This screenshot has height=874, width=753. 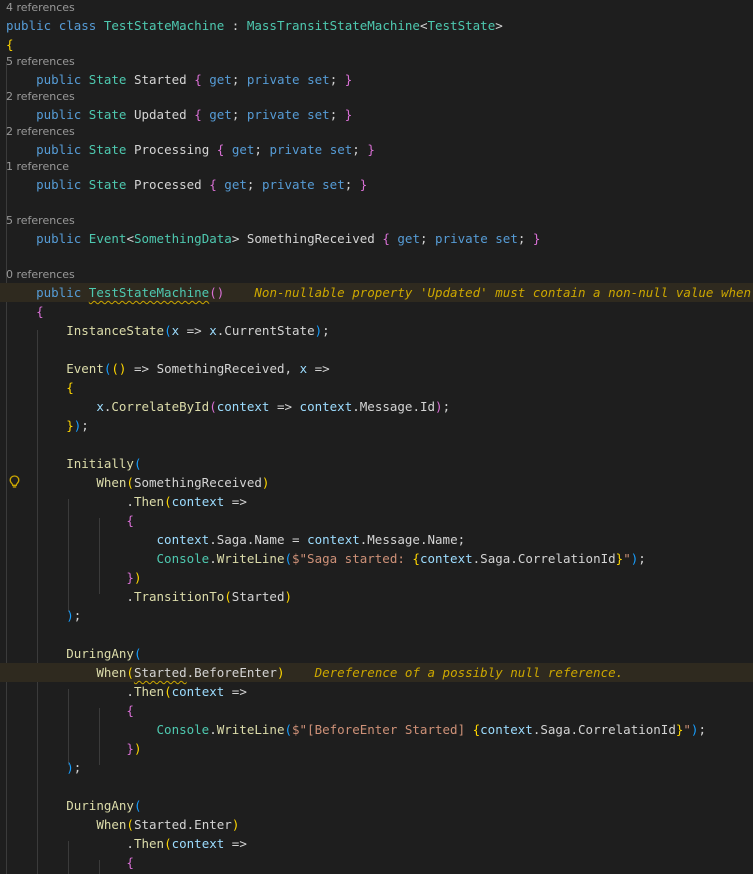 What do you see at coordinates (376, 710) in the screenshot?
I see `code-line: {` at bounding box center [376, 710].